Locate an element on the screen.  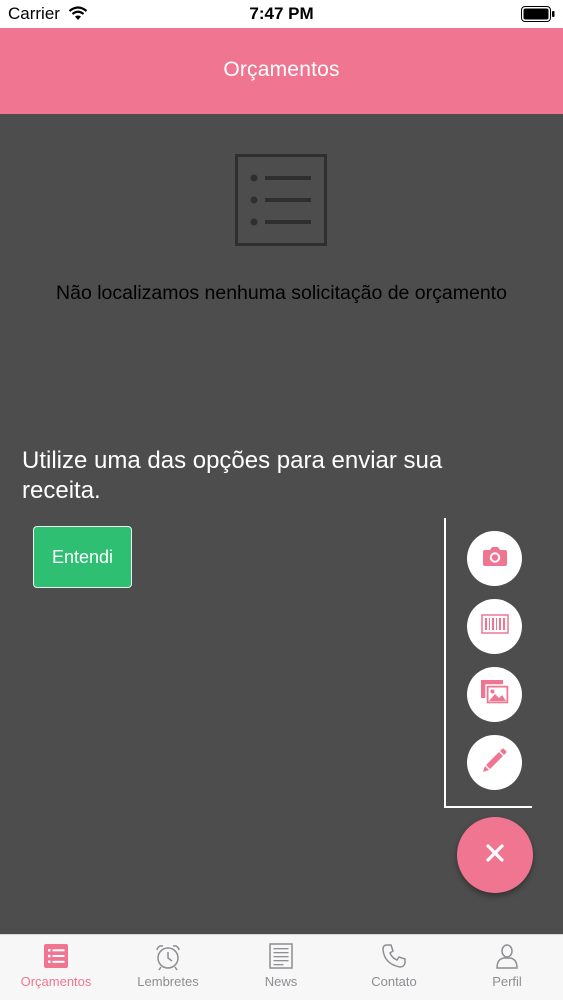
tab-contato: Contato is located at coordinates (394, 968).